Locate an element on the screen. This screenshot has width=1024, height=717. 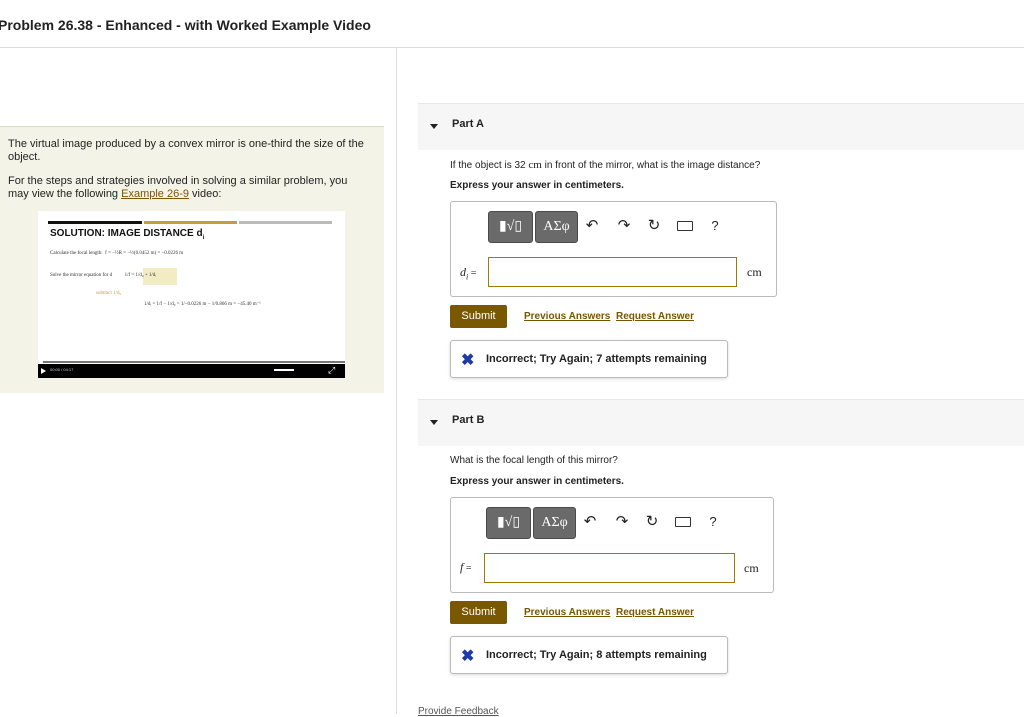
part-b-instructions: Express your answer in centimeters. is located at coordinates (537, 481).